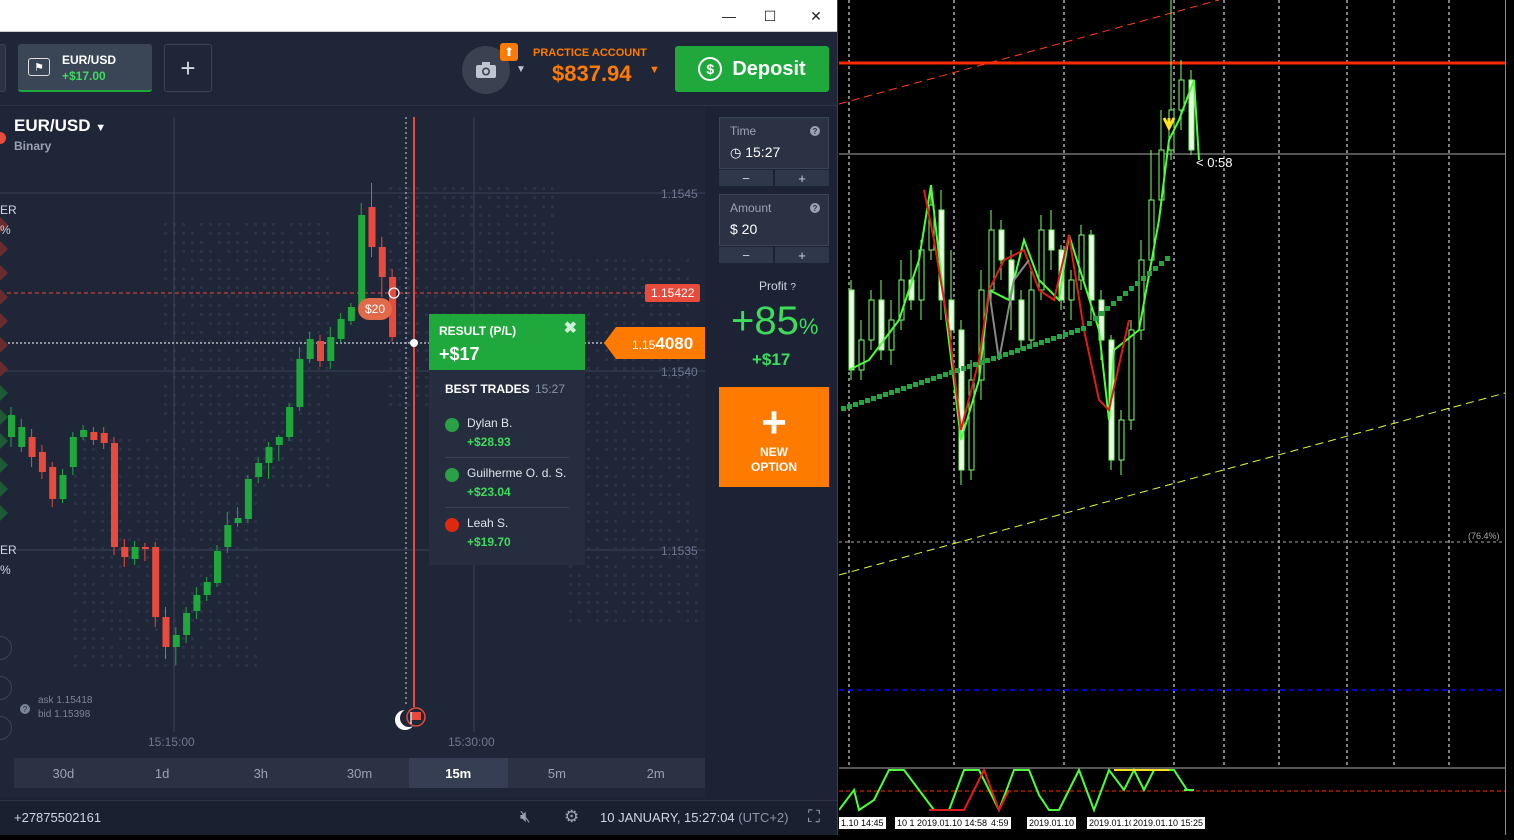 This screenshot has width=1514, height=840. I want to click on timeframe-5m: 5m, so click(557, 773).